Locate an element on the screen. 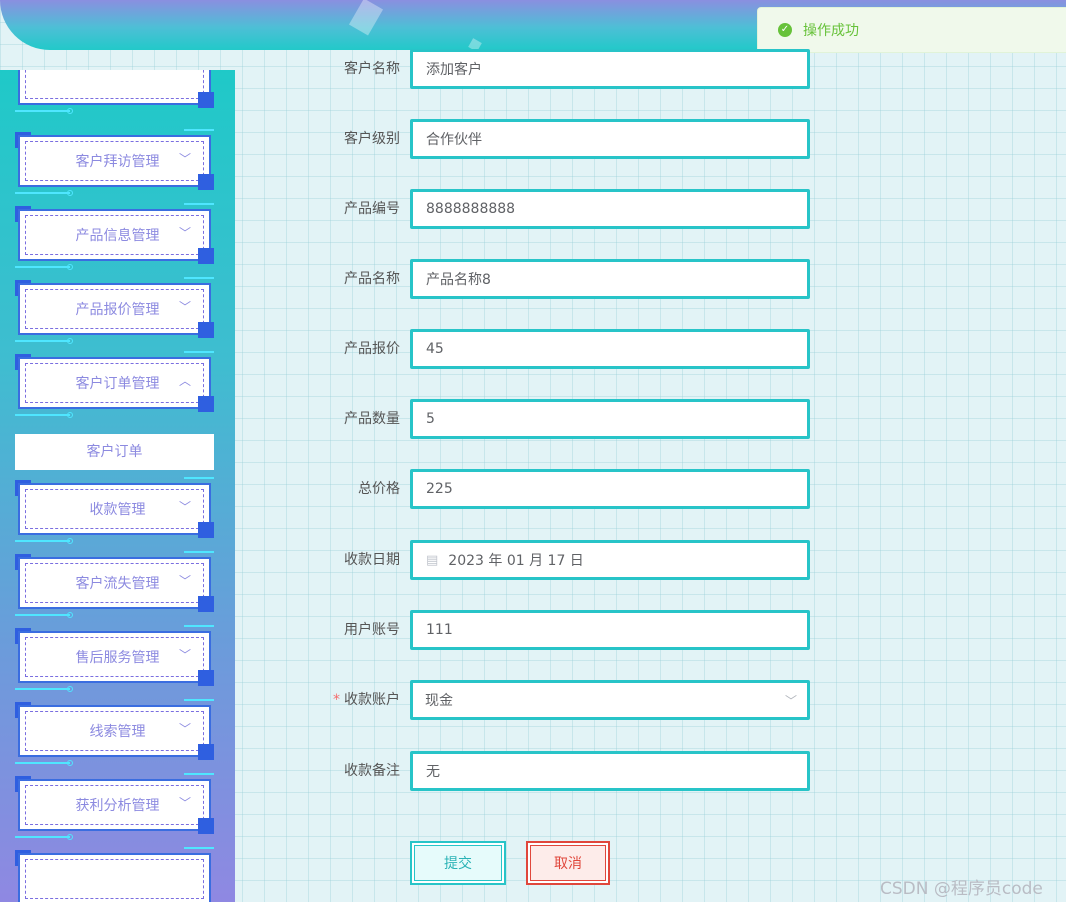 Image resolution: width=1066 pixels, height=902 pixels. field-value: 合作伙伴 is located at coordinates (454, 140).